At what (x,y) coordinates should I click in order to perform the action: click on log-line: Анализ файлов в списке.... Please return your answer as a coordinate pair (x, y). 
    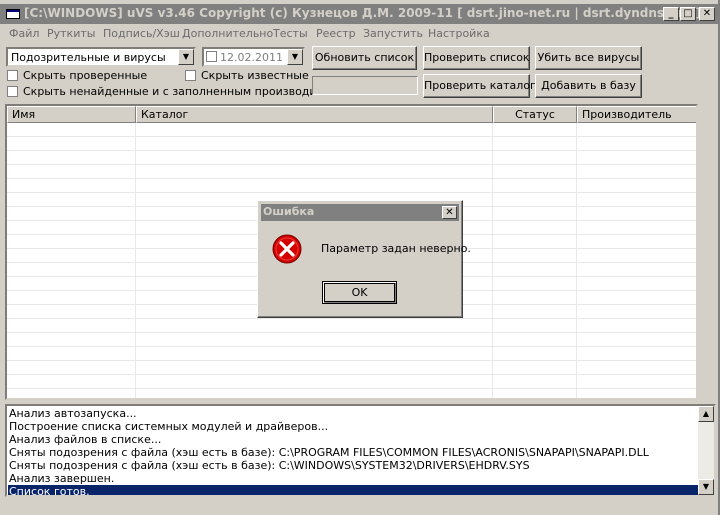
    Looking at the image, I should click on (84, 439).